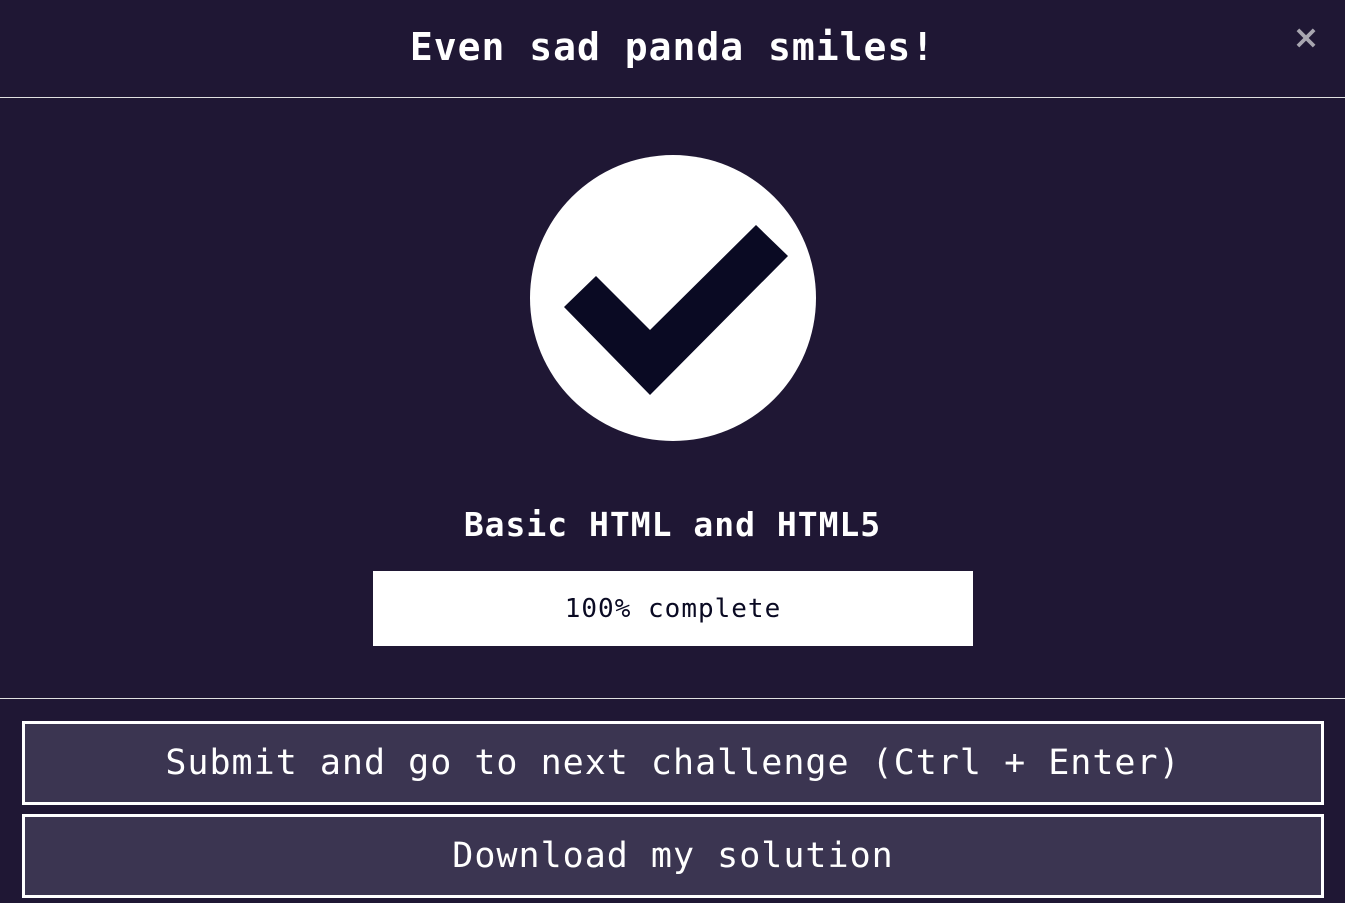  I want to click on block-title: Basic HTML and HTML5, so click(672, 524).